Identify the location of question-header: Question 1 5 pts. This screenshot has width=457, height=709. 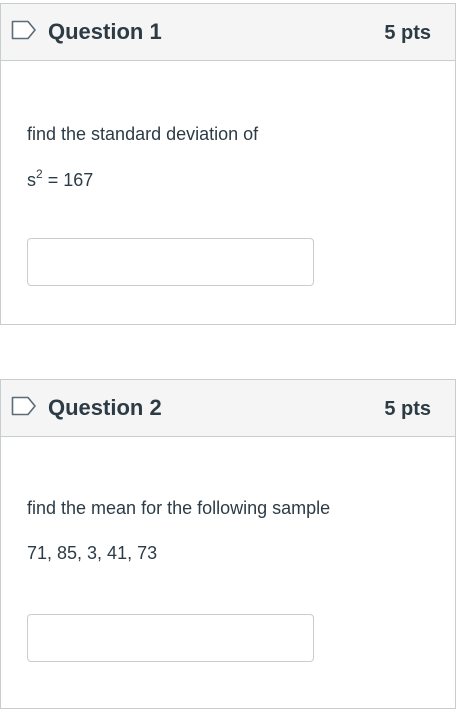
(228, 32).